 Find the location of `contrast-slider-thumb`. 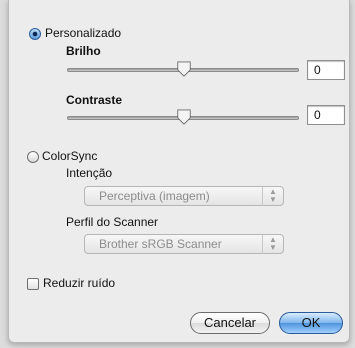

contrast-slider-thumb is located at coordinates (184, 117).